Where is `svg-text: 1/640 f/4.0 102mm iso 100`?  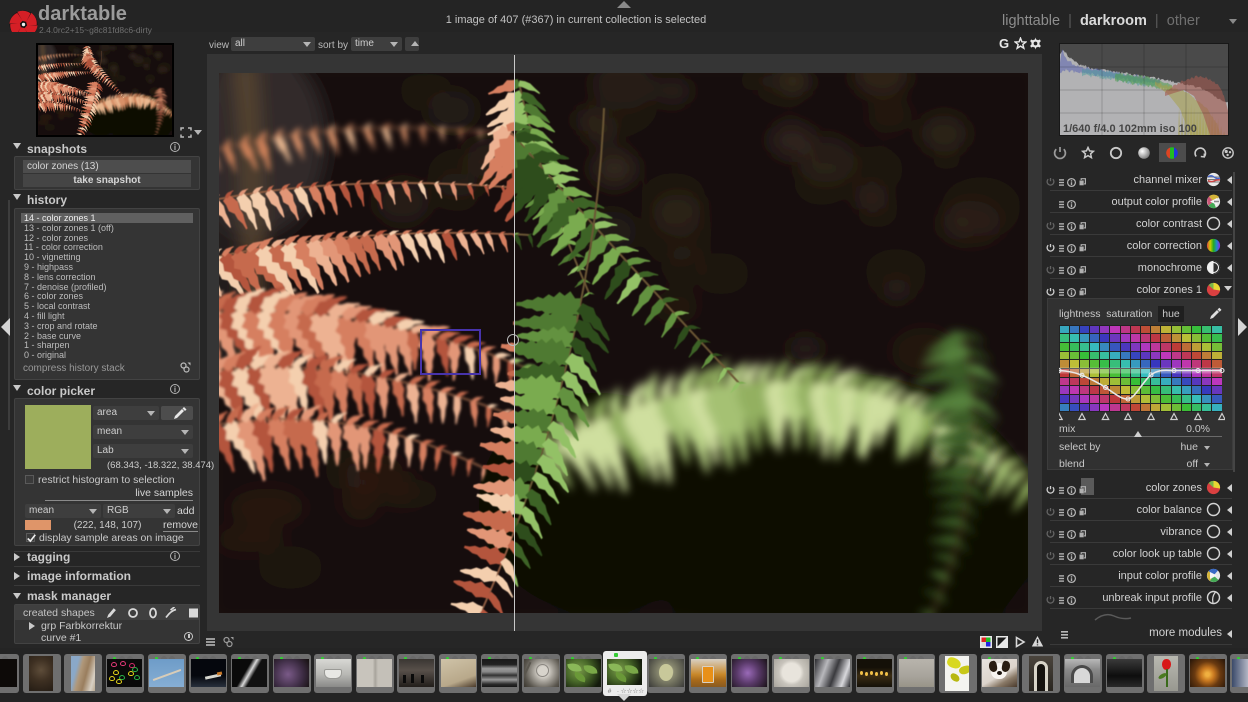
svg-text: 1/640 f/4.0 102mm iso 100 is located at coordinates (1130, 129).